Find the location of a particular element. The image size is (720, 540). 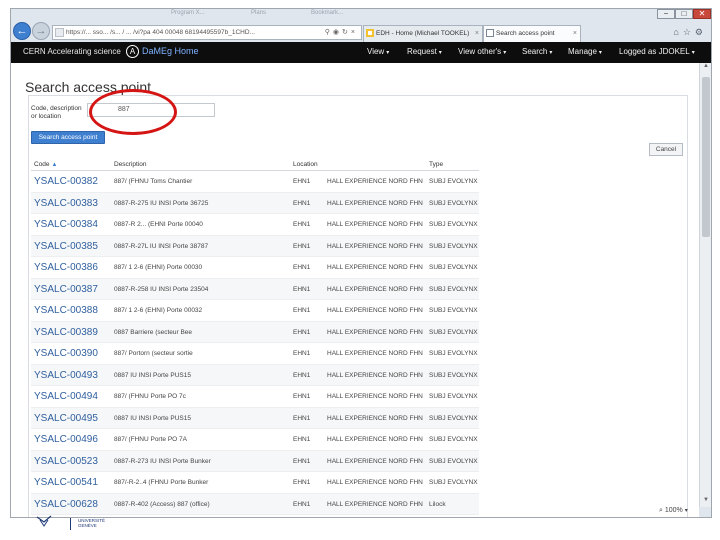

forward-arrow-icon: → is located at coordinates (41, 31).